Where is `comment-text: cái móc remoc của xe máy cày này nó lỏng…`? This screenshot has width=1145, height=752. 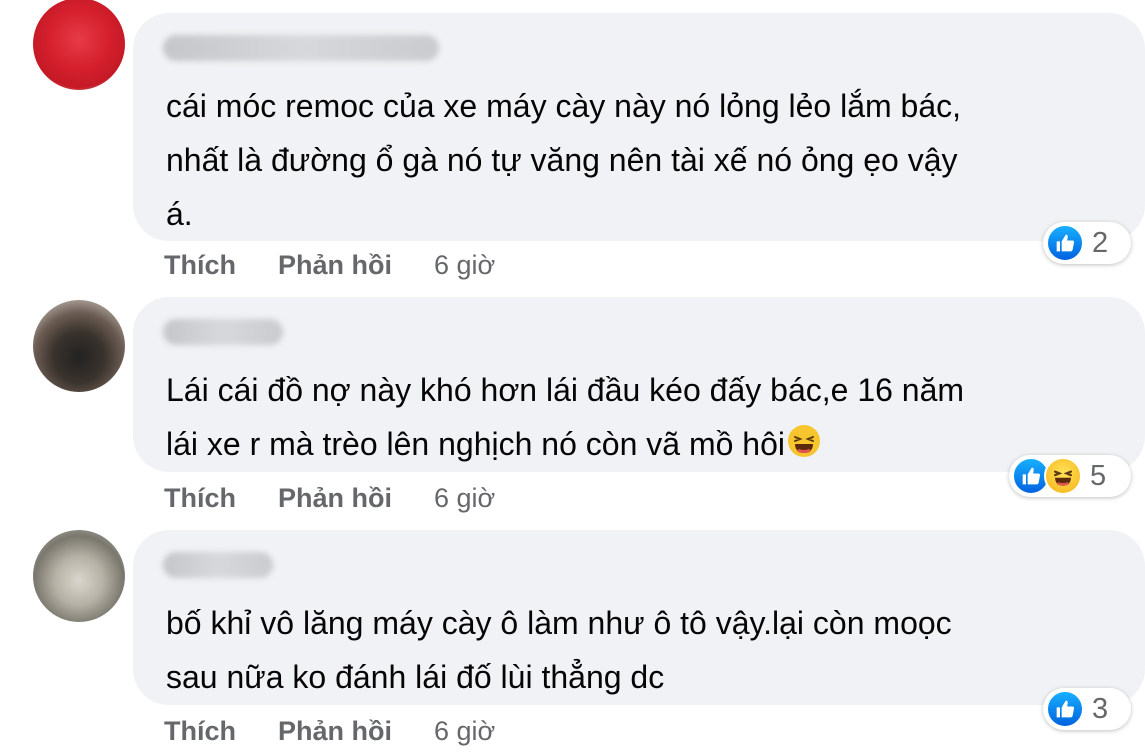 comment-text: cái móc remoc của xe máy cày này nó lỏng… is located at coordinates (564, 160).